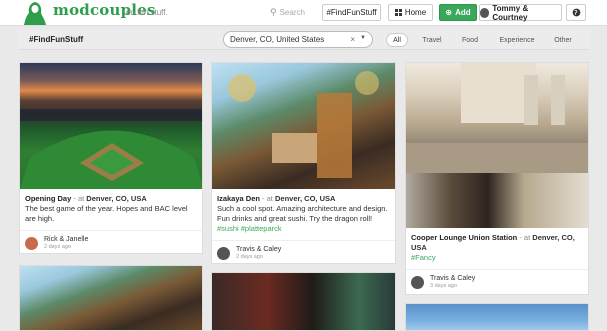 This screenshot has width=607, height=331. I want to click on category-all: All, so click(397, 40).